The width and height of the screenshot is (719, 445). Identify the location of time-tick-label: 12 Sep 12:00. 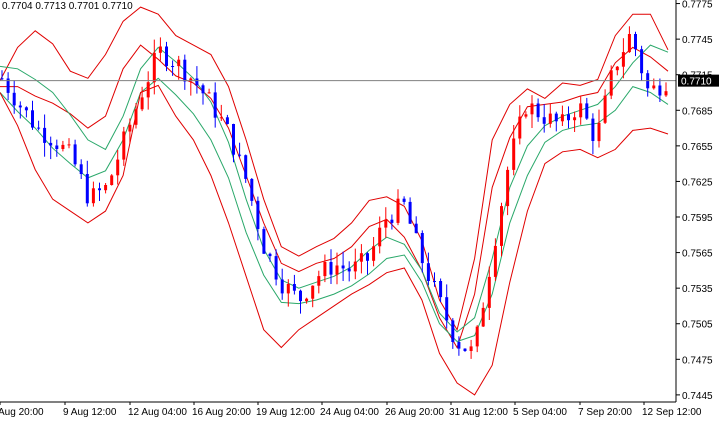
(672, 412).